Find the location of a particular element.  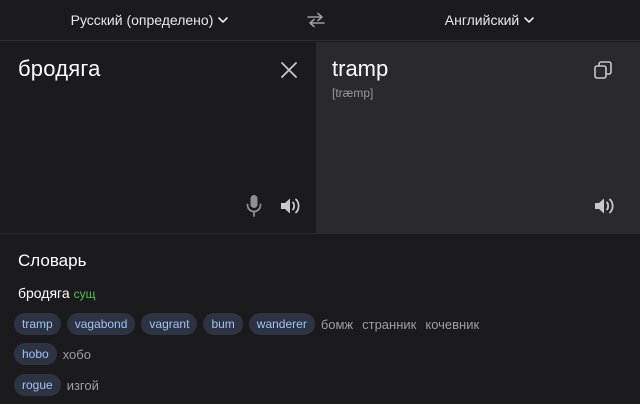

back-translation: хобо is located at coordinates (77, 354).